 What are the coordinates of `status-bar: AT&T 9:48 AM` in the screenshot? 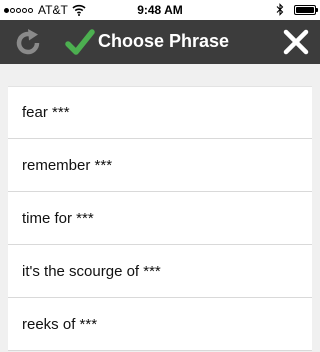 It's located at (160, 10).